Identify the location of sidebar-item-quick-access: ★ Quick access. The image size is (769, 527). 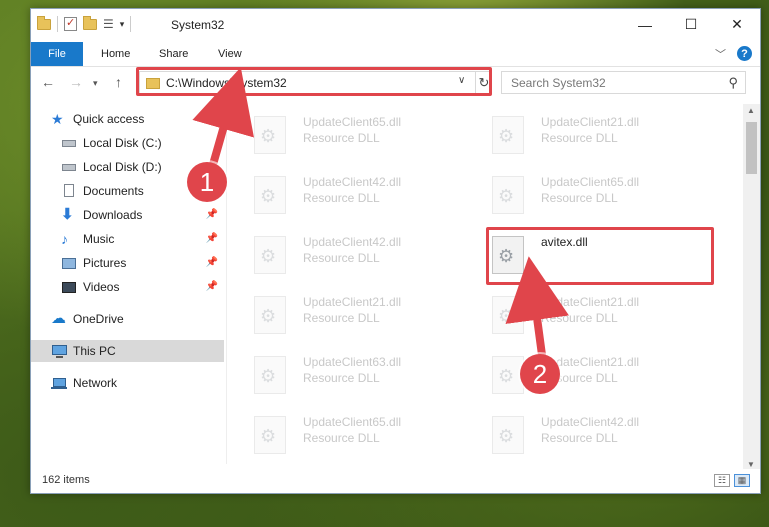
(127, 119).